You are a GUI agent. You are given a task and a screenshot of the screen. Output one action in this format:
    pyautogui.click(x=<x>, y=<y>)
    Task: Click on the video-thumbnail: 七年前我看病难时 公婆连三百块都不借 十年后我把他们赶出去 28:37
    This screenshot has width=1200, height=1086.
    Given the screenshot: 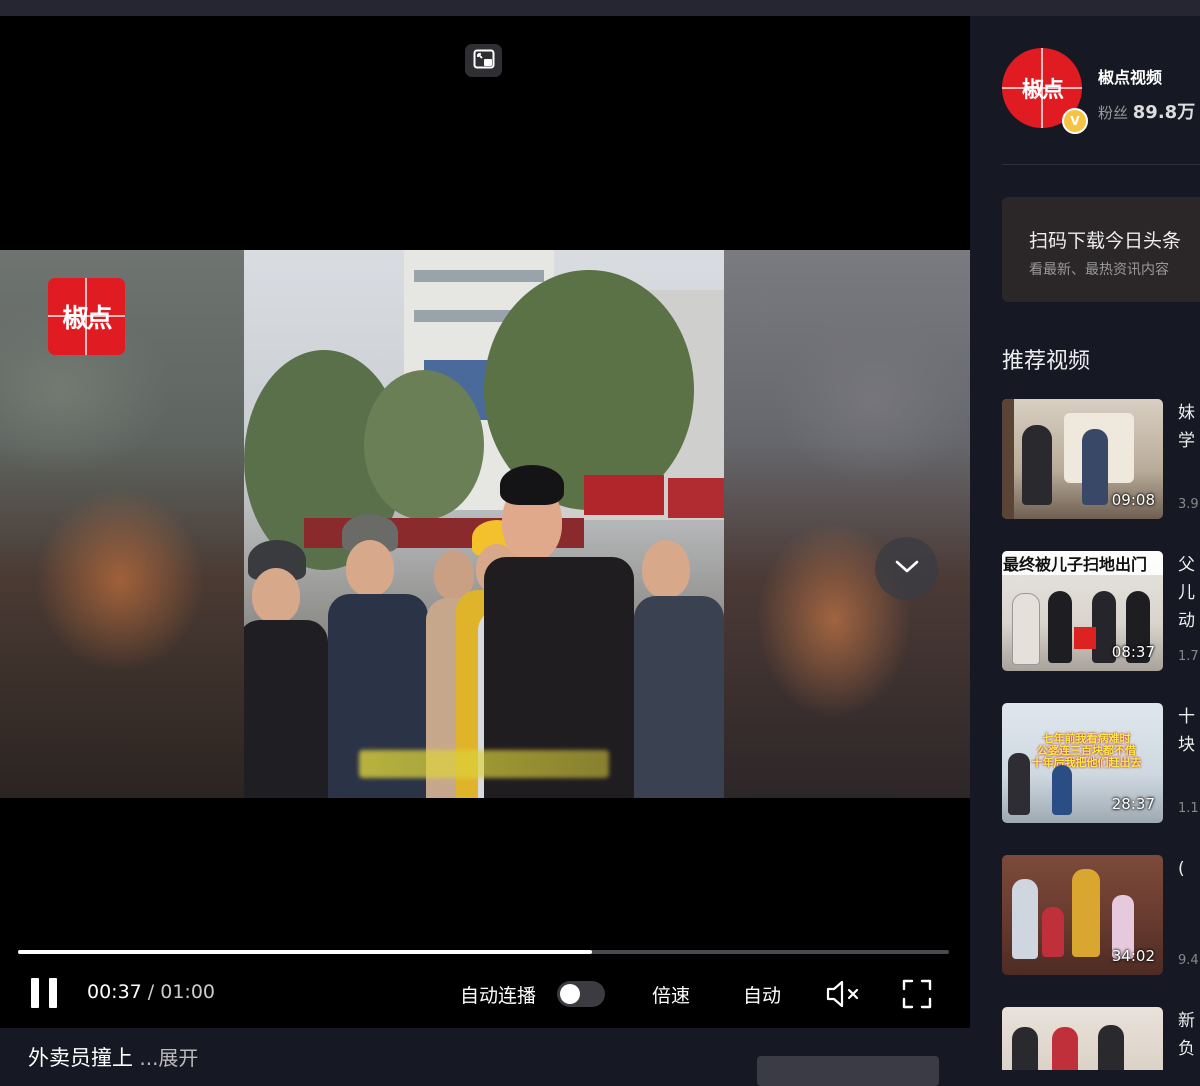 What is the action you would take?
    pyautogui.click(x=1082, y=763)
    